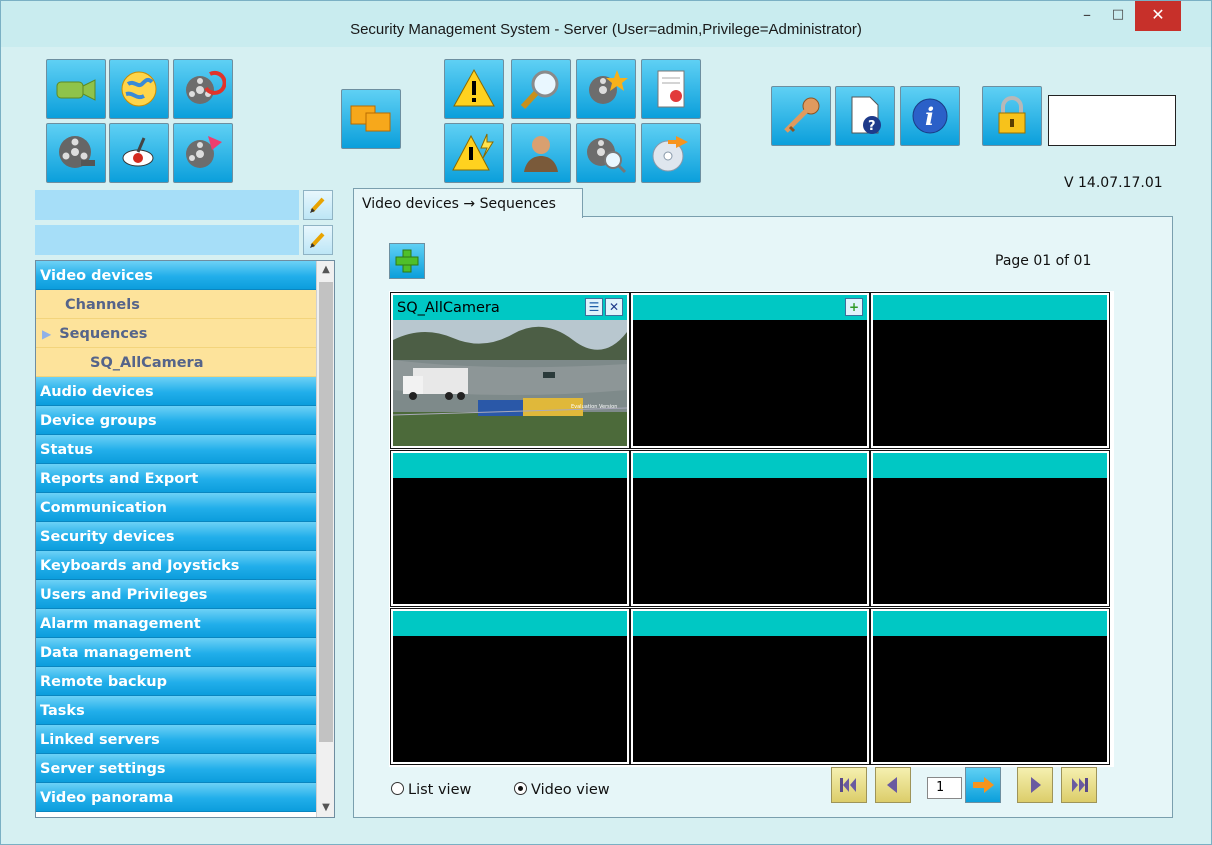 This screenshot has height=845, width=1212. I want to click on nav-item-channels: Channels, so click(176, 304).